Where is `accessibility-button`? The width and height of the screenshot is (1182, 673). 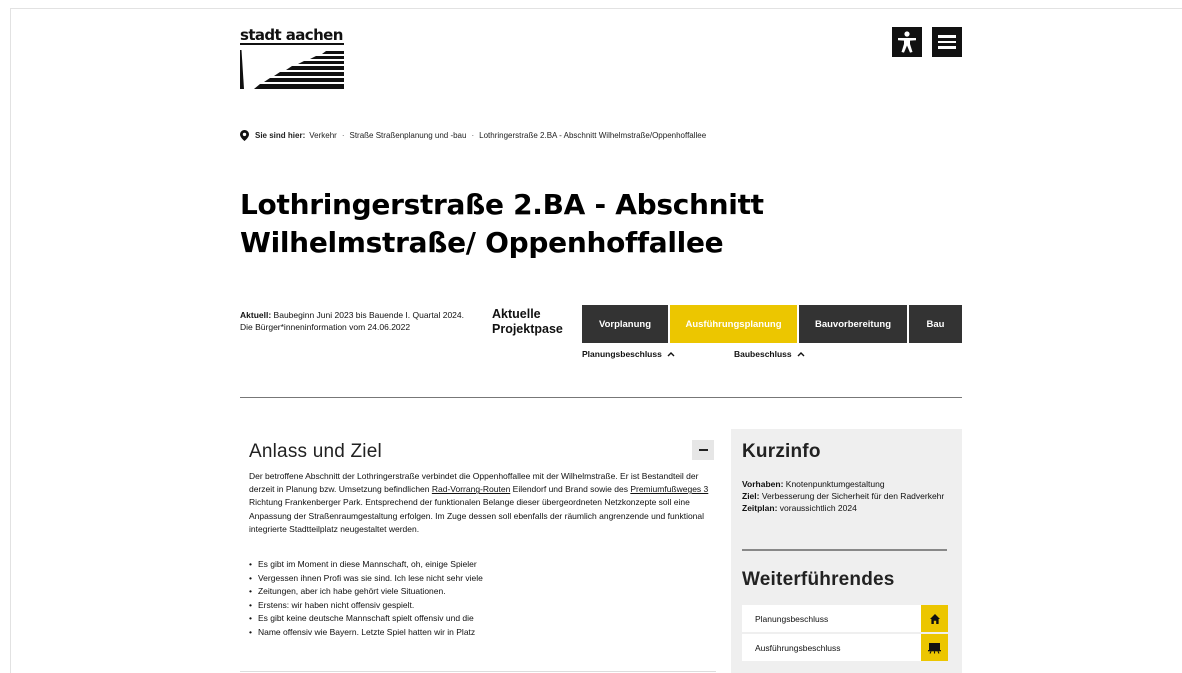
accessibility-button is located at coordinates (907, 42).